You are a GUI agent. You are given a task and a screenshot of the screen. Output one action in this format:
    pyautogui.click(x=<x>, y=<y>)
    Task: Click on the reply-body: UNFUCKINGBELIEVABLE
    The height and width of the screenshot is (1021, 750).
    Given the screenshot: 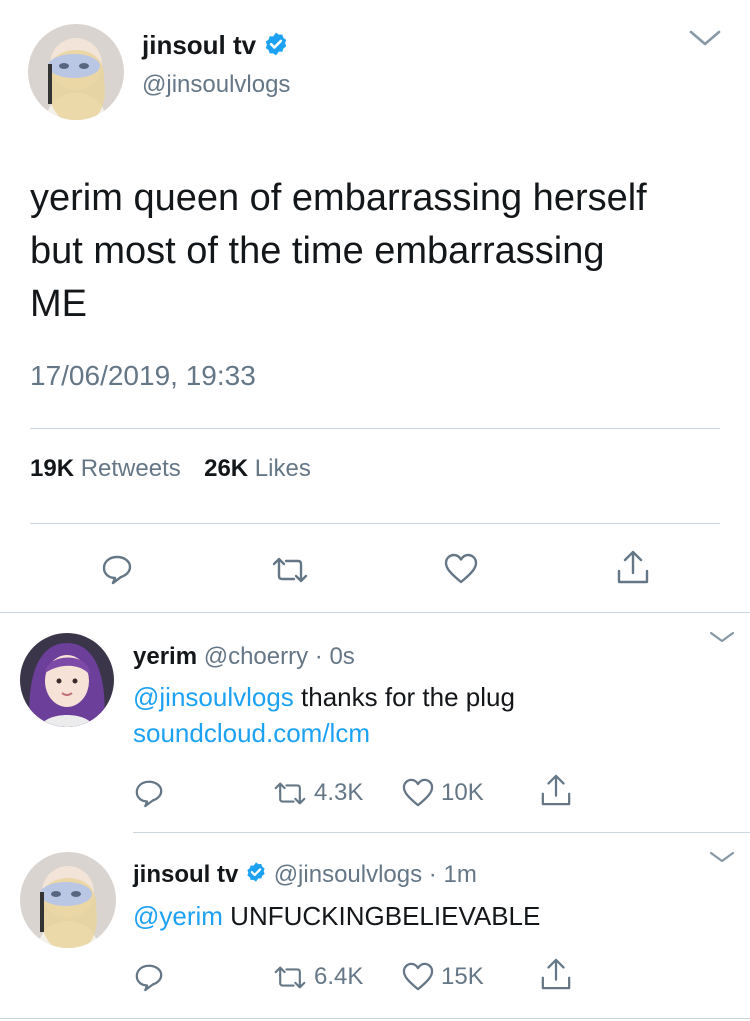 What is the action you would take?
    pyautogui.click(x=381, y=916)
    